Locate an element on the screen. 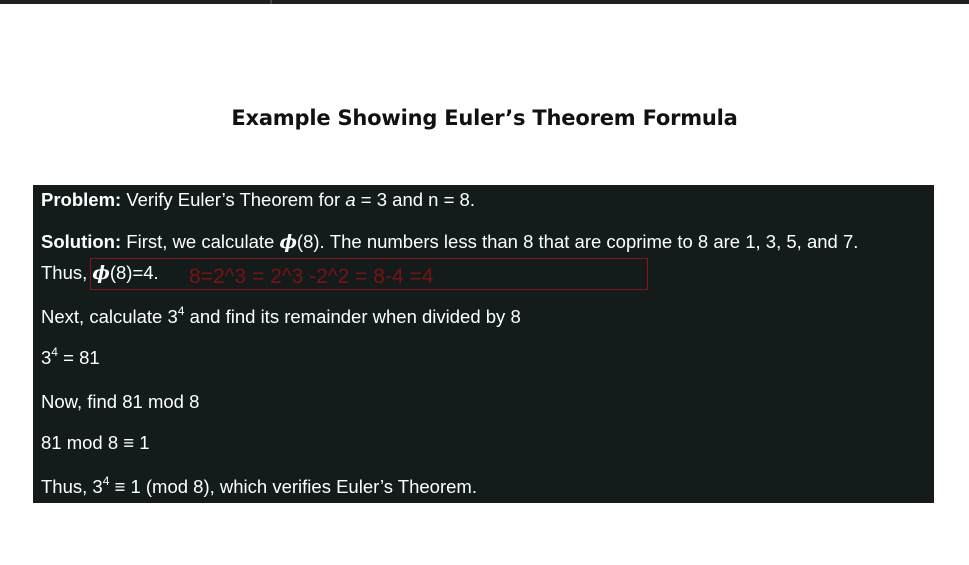  power-line: 34 = 81 is located at coordinates (70, 357).